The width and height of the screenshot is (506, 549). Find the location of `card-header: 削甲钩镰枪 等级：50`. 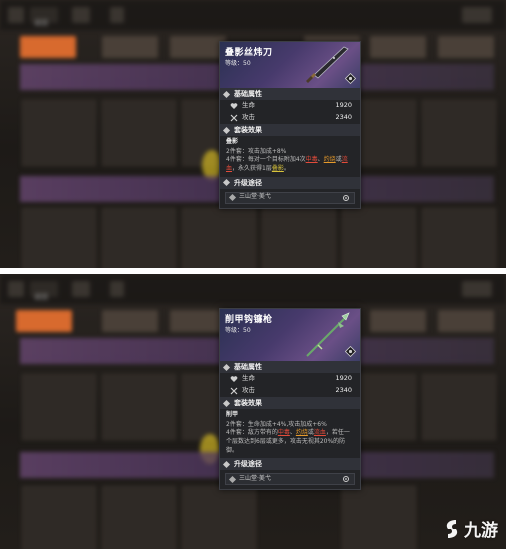

card-header: 削甲钩镰枪 等级：50 is located at coordinates (290, 335).